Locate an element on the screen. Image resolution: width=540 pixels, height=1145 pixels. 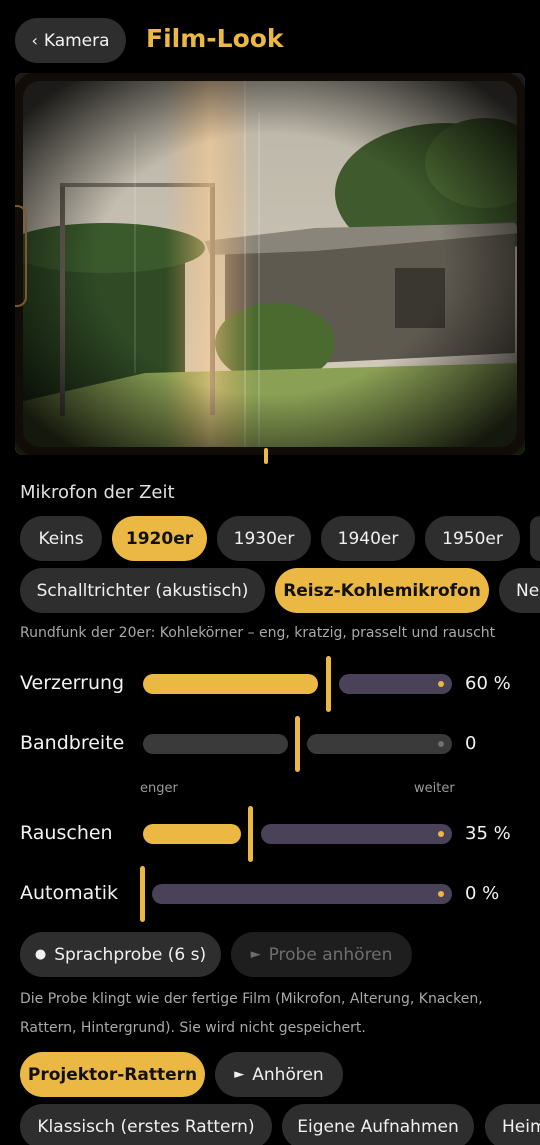
back-button: ‹ Kamera is located at coordinates (70, 40).